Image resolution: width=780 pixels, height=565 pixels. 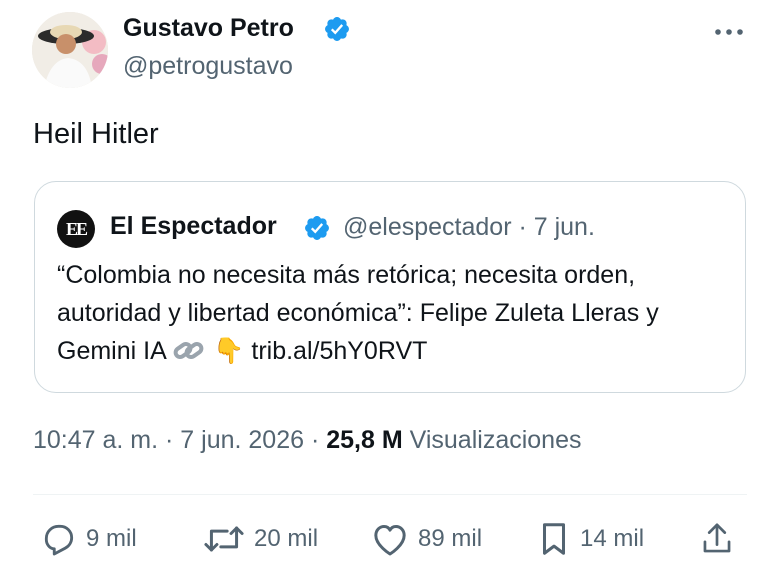 What do you see at coordinates (390, 494) in the screenshot?
I see `divider` at bounding box center [390, 494].